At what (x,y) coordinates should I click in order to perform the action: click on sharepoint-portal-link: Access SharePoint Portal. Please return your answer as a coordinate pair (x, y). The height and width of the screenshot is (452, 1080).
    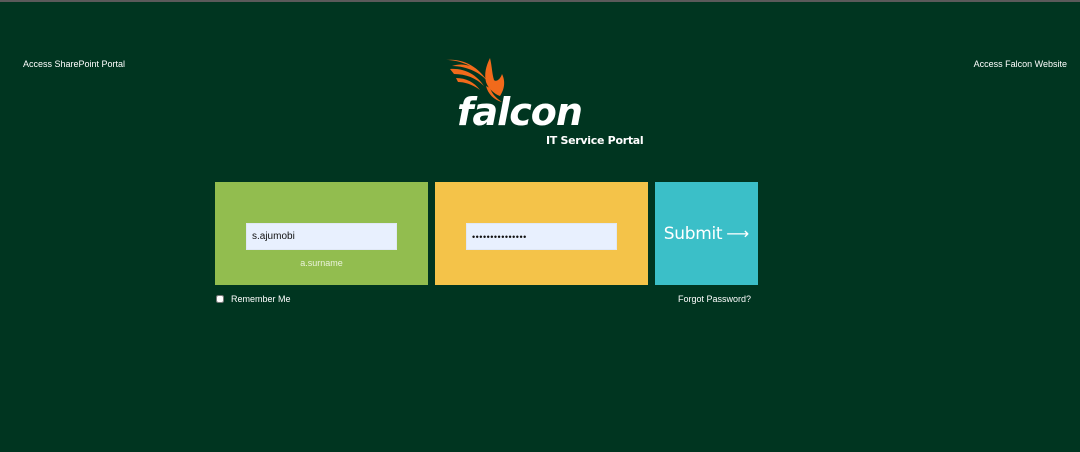
    Looking at the image, I should click on (74, 64).